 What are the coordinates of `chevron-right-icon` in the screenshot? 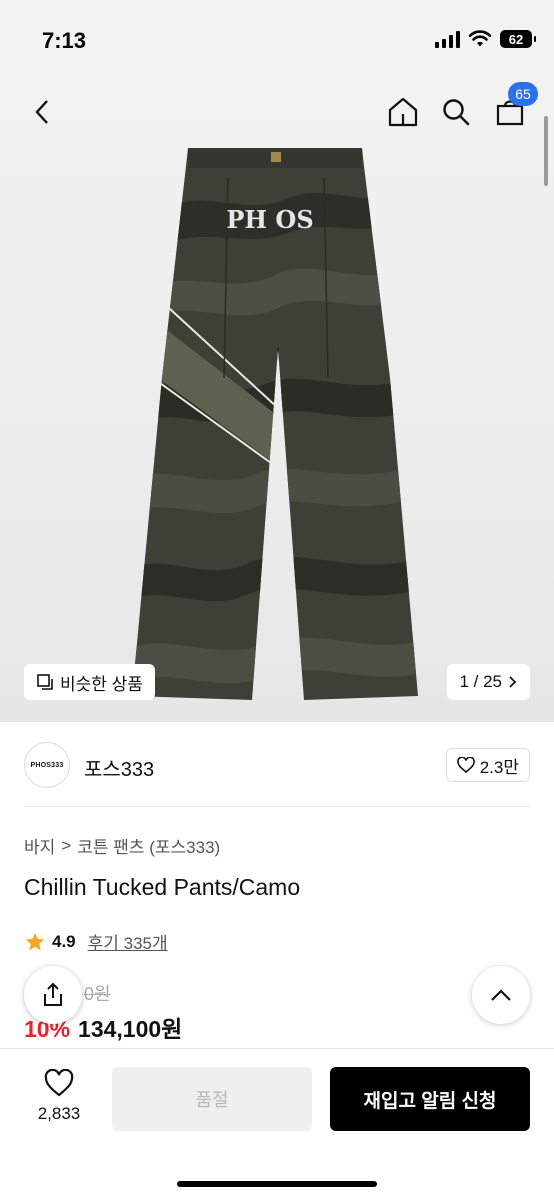 It's located at (513, 682).